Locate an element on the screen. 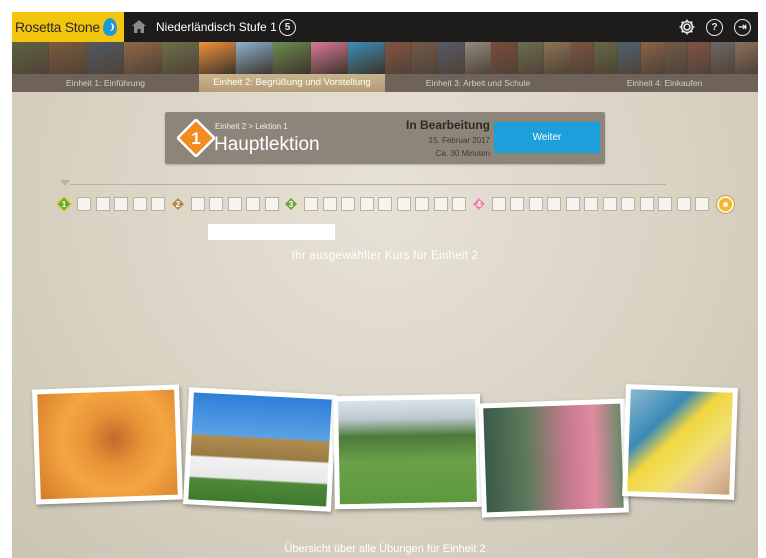 The width and height of the screenshot is (766, 558). lesson-photo-women-talking is located at coordinates (553, 458).